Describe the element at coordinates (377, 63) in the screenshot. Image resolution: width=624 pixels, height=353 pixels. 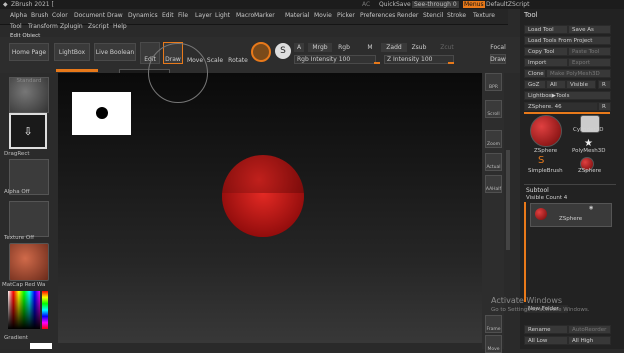
I see `rgb-intensity-handle` at that location.